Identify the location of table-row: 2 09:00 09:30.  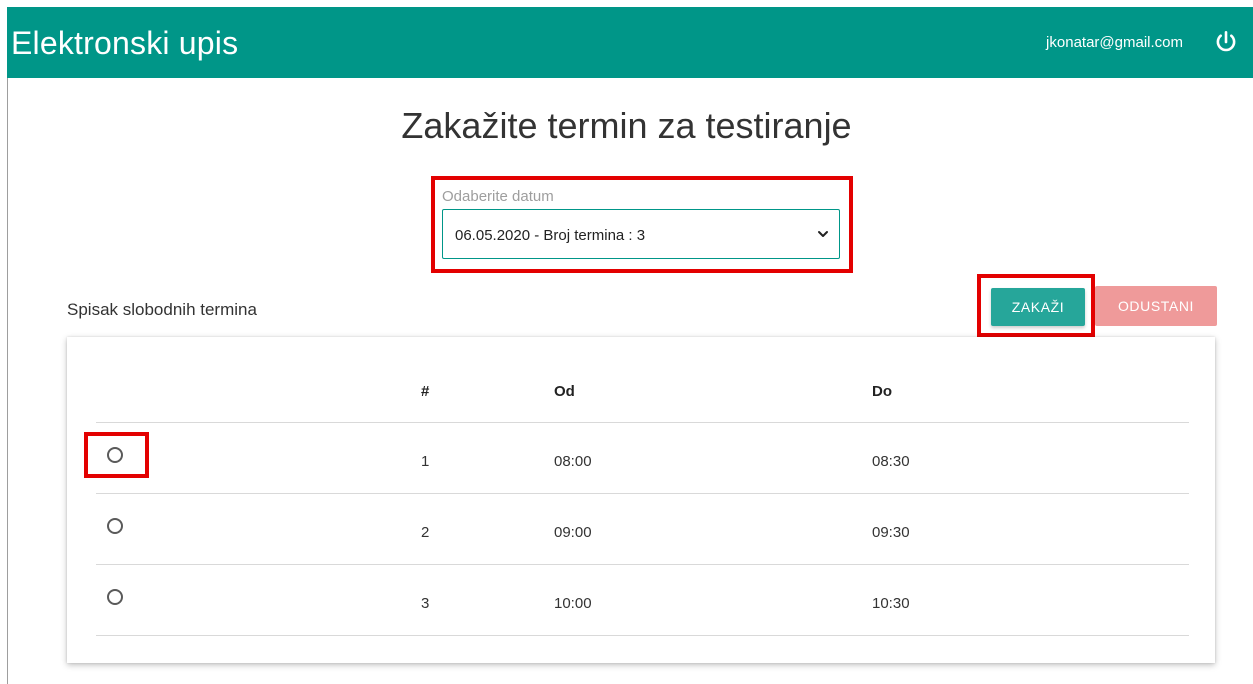
(642, 529).